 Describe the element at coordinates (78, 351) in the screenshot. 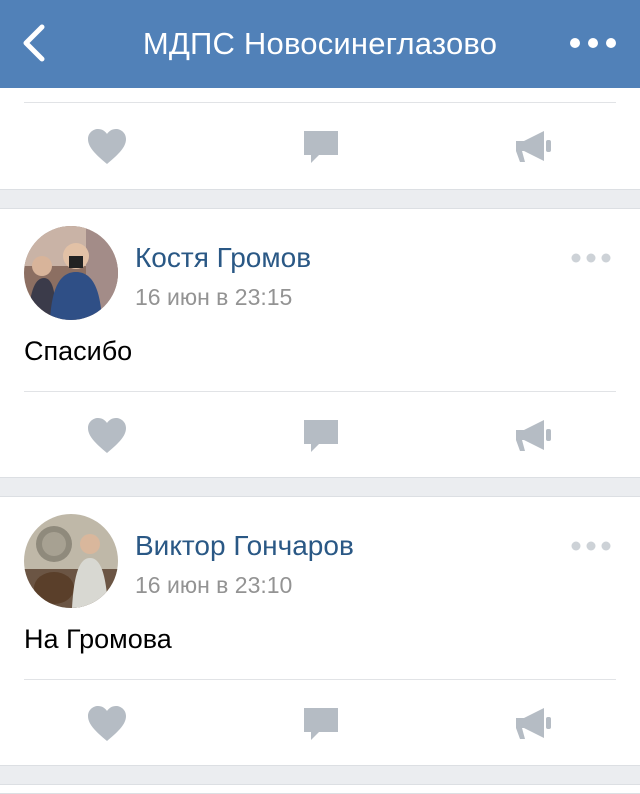

I see `post-text: Спасибо` at that location.